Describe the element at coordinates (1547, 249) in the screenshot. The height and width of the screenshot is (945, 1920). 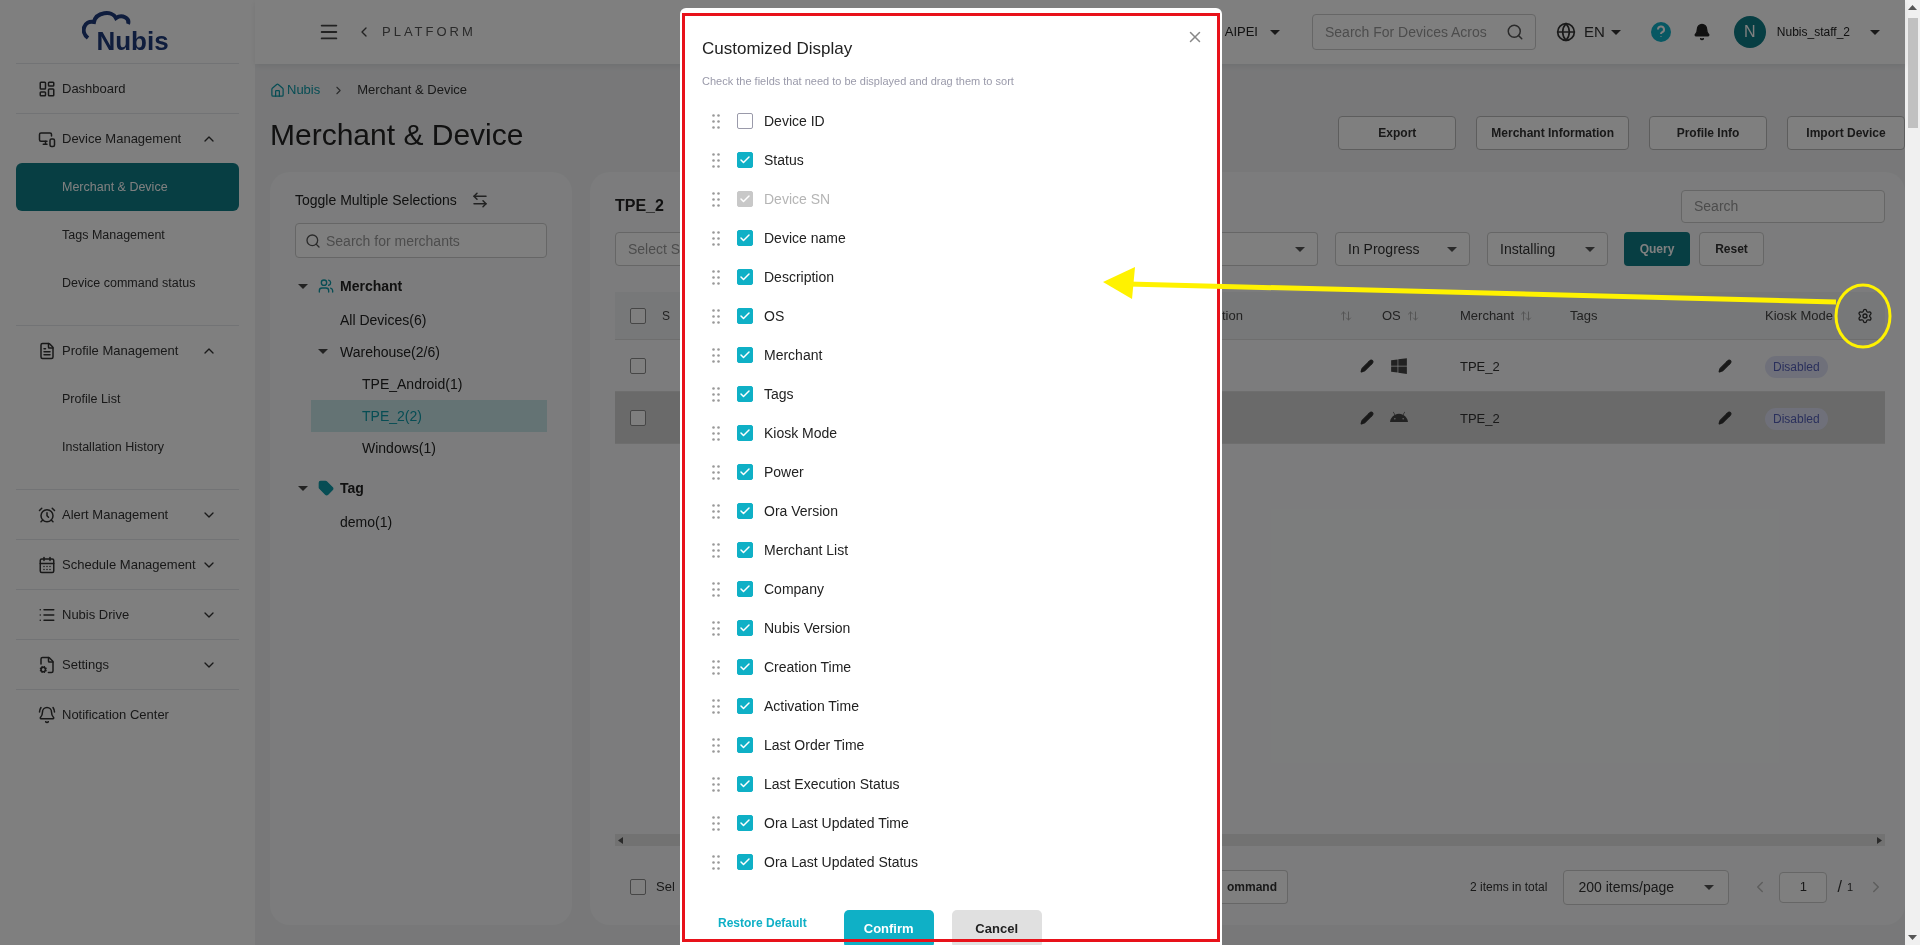
I see `filter-dropdown: Installing` at that location.